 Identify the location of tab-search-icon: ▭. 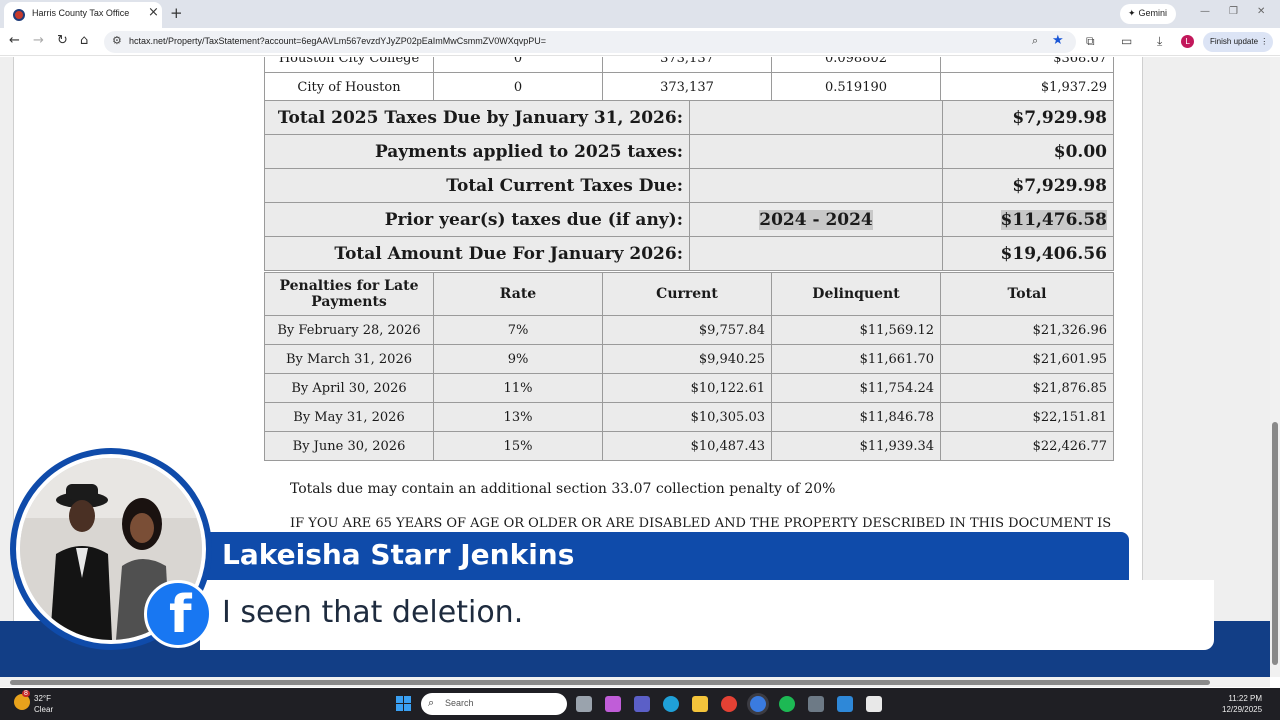
(1126, 41).